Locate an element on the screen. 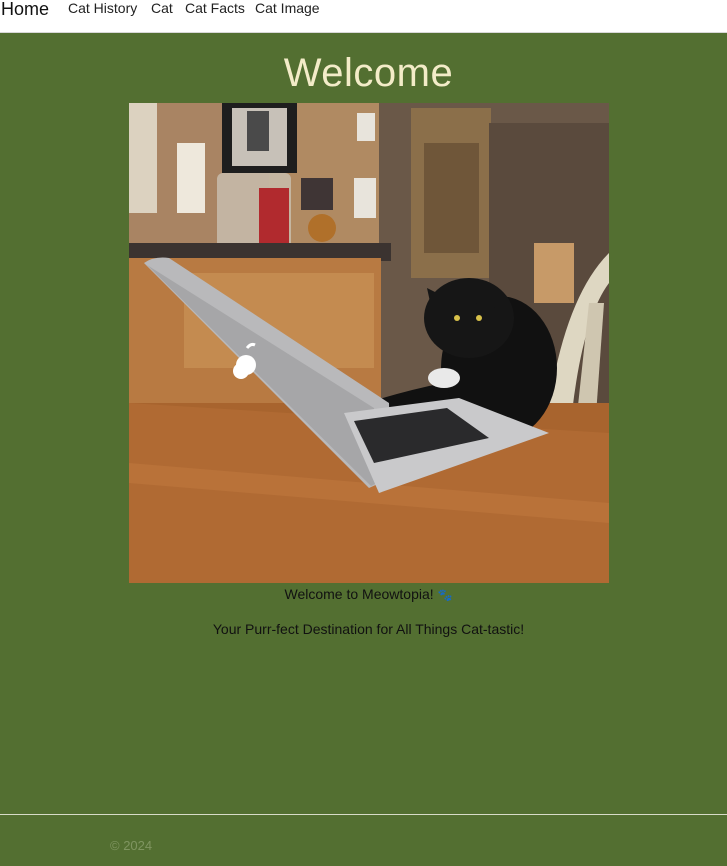 The height and width of the screenshot is (866, 727). nav-cat-history-link: Cat History is located at coordinates (102, 8).